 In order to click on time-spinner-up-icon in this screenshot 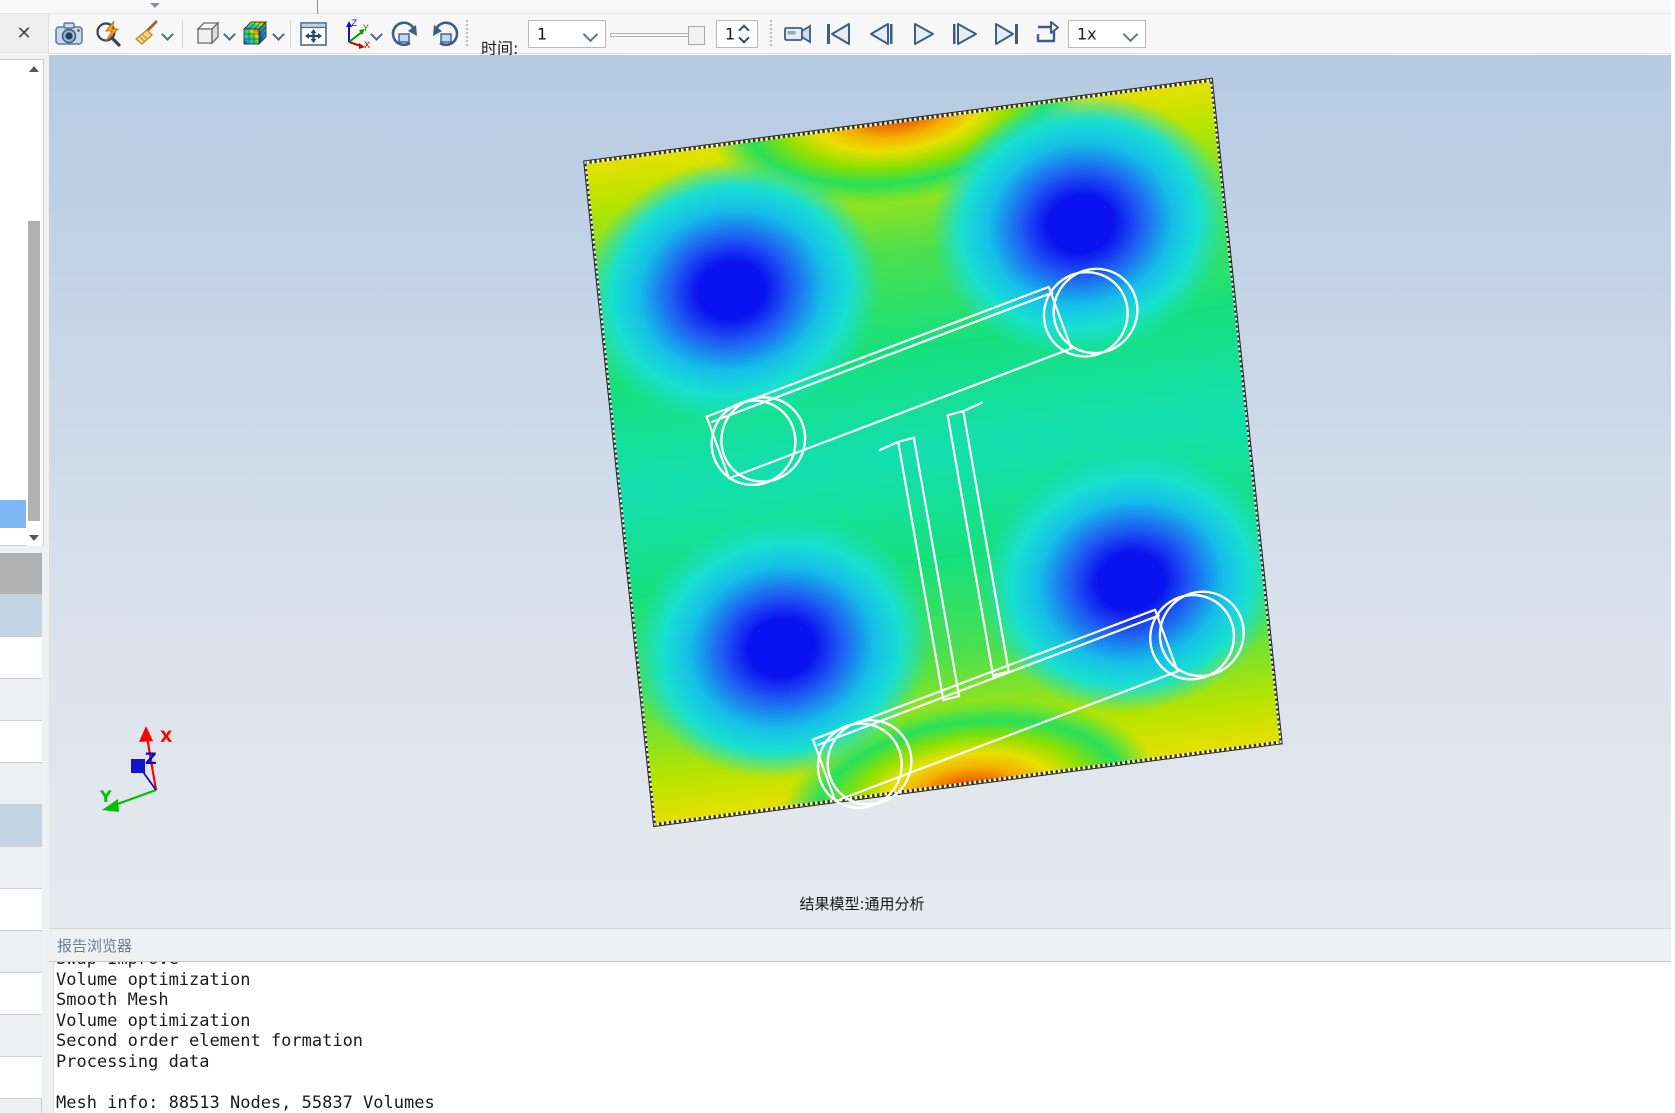, I will do `click(745, 29)`.